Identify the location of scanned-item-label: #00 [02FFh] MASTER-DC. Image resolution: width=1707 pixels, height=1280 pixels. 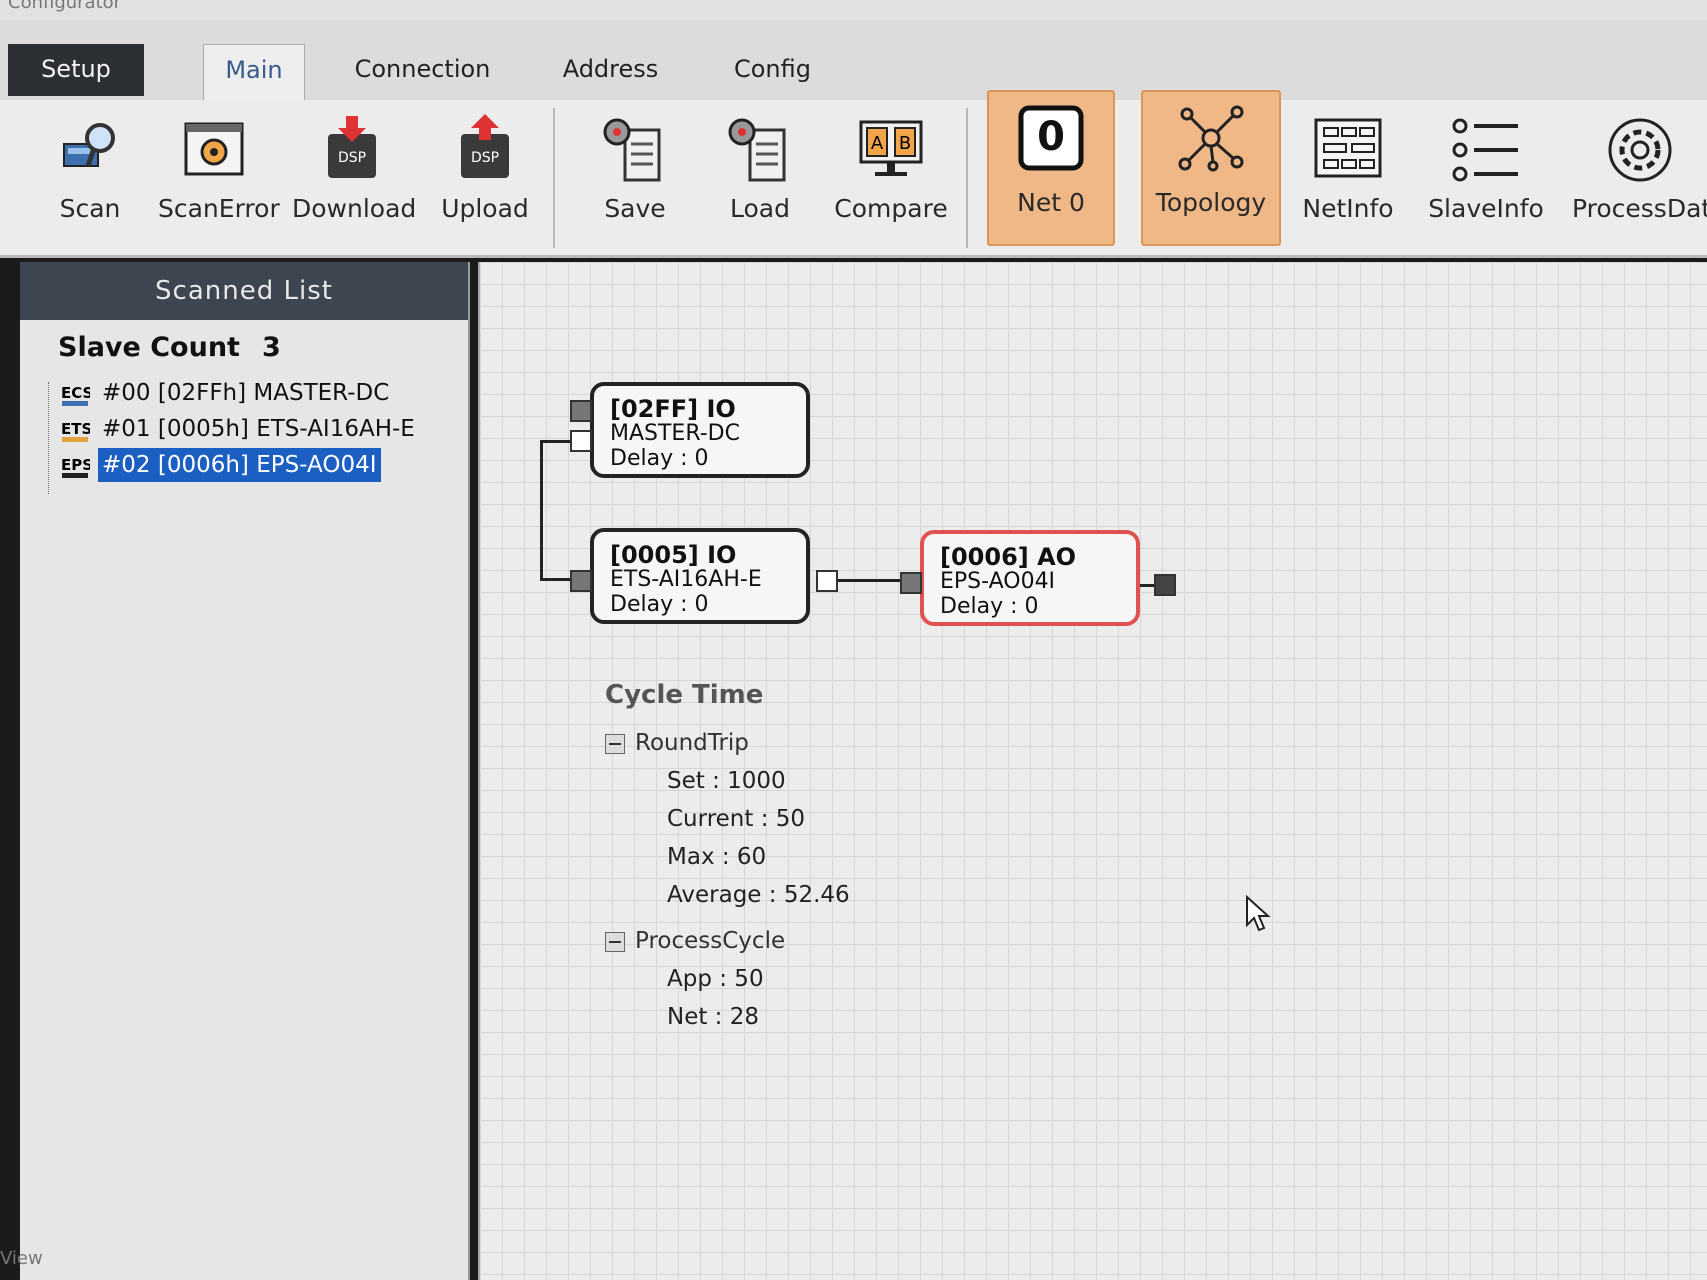
(246, 393).